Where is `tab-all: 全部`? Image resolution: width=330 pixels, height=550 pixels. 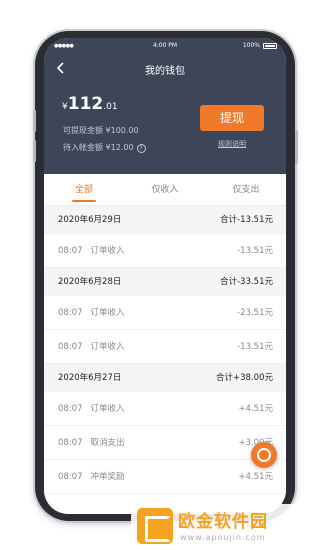 tab-all: 全部 is located at coordinates (84, 190).